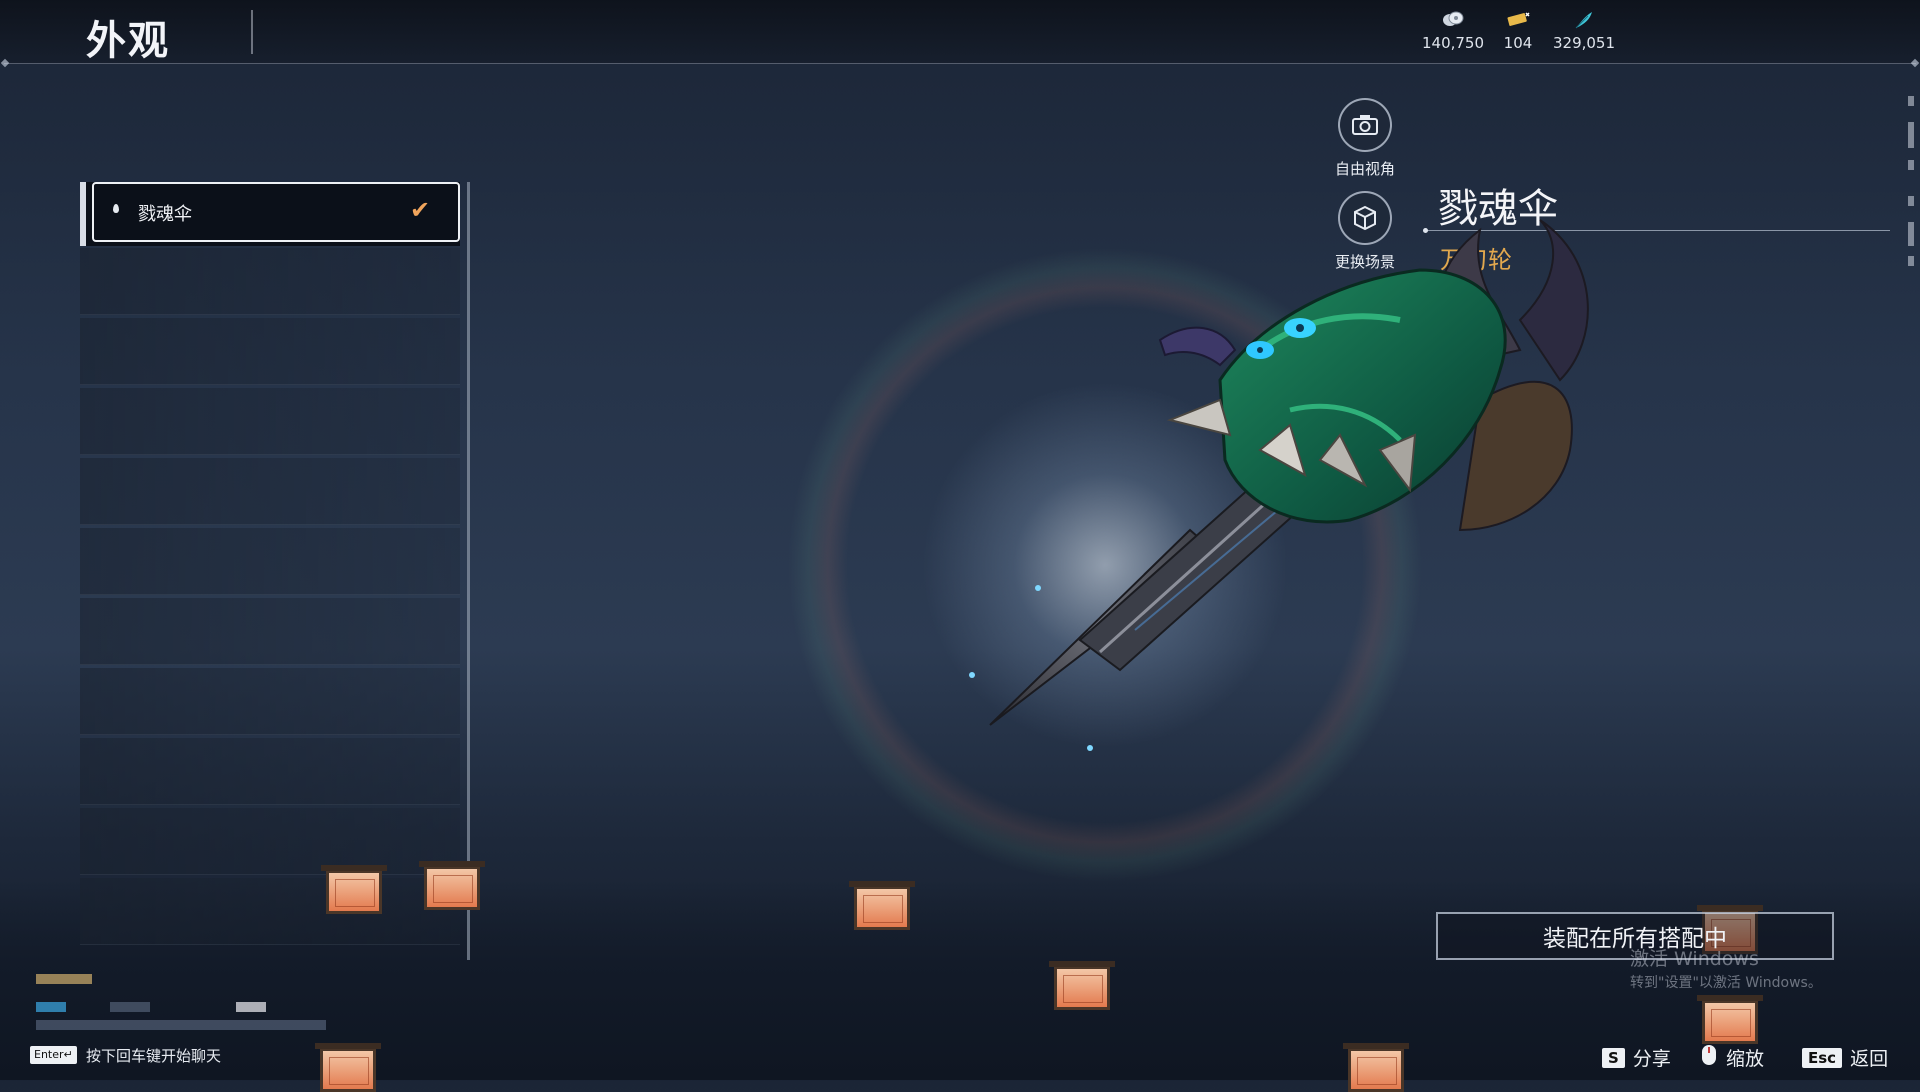  What do you see at coordinates (1584, 43) in the screenshot?
I see `currency-feathers-value: 329,051` at bounding box center [1584, 43].